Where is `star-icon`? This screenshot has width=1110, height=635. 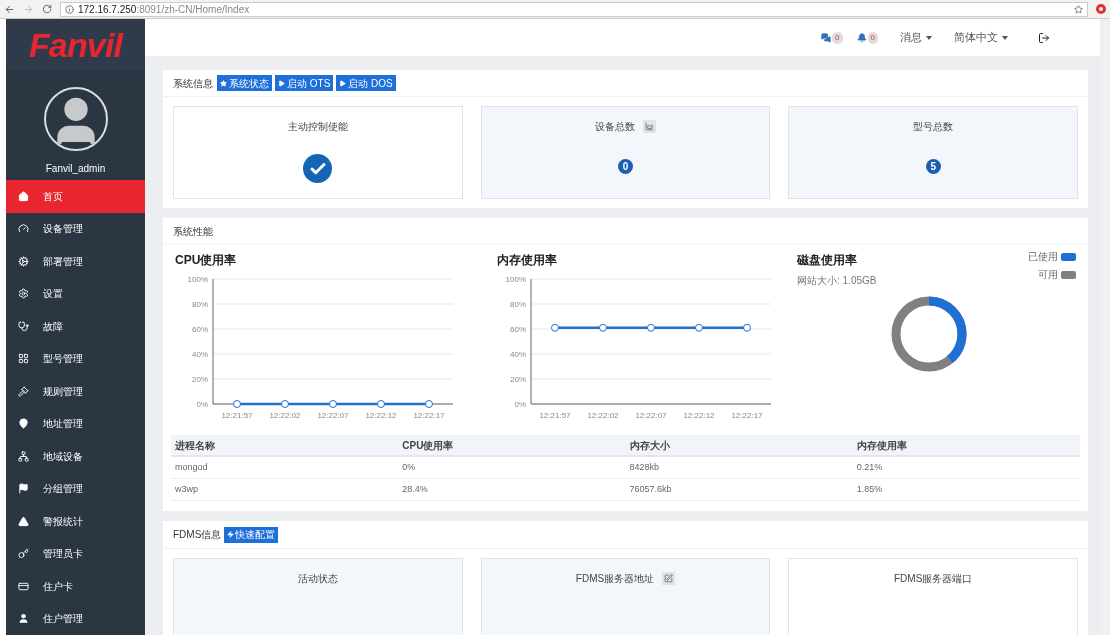 star-icon is located at coordinates (223, 83).